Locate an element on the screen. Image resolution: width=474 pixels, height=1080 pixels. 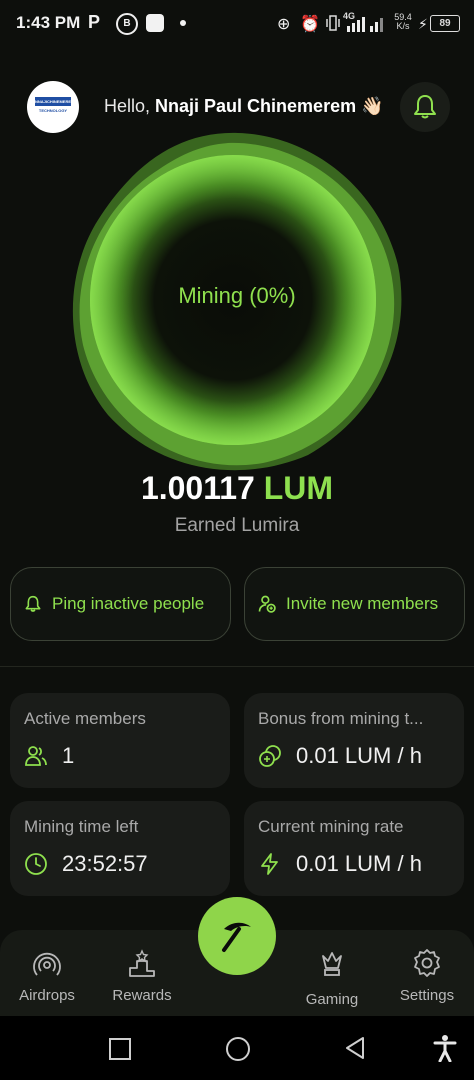
mining-rate-title: Current mining rate is located at coordinates (331, 826).